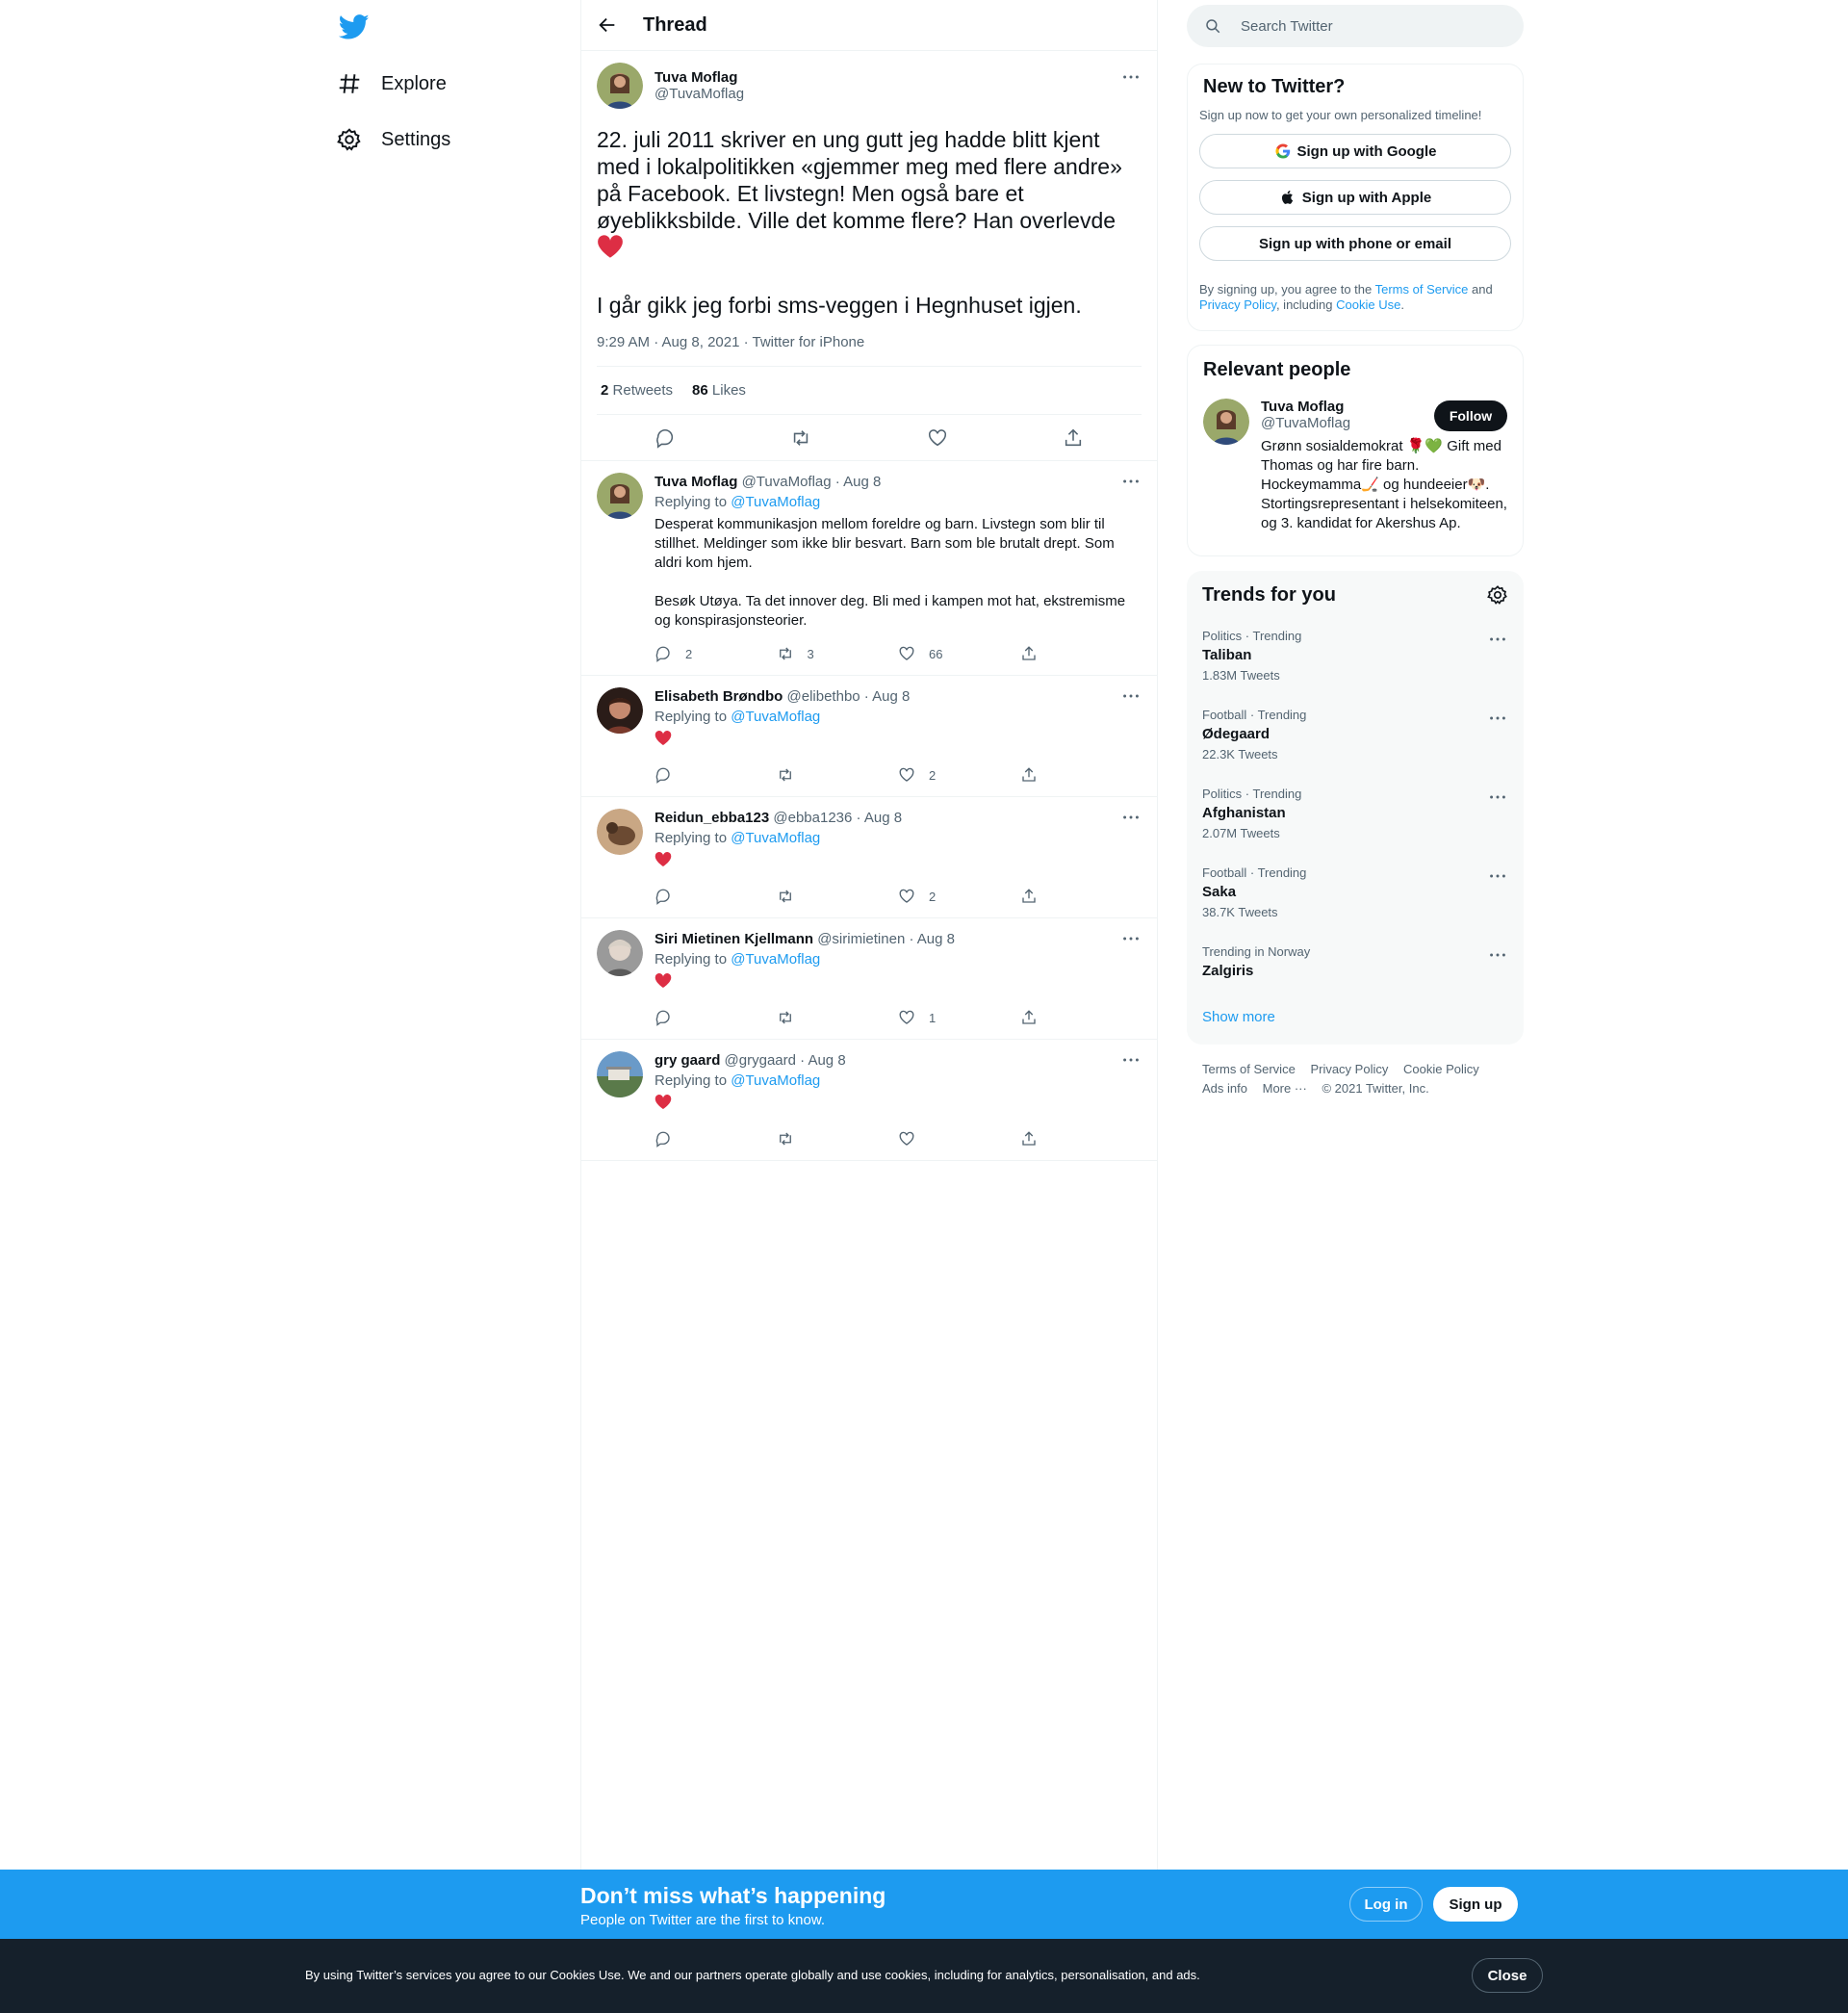 This screenshot has width=1848, height=2013. I want to click on footer-link-more: More ···, so click(1285, 1088).